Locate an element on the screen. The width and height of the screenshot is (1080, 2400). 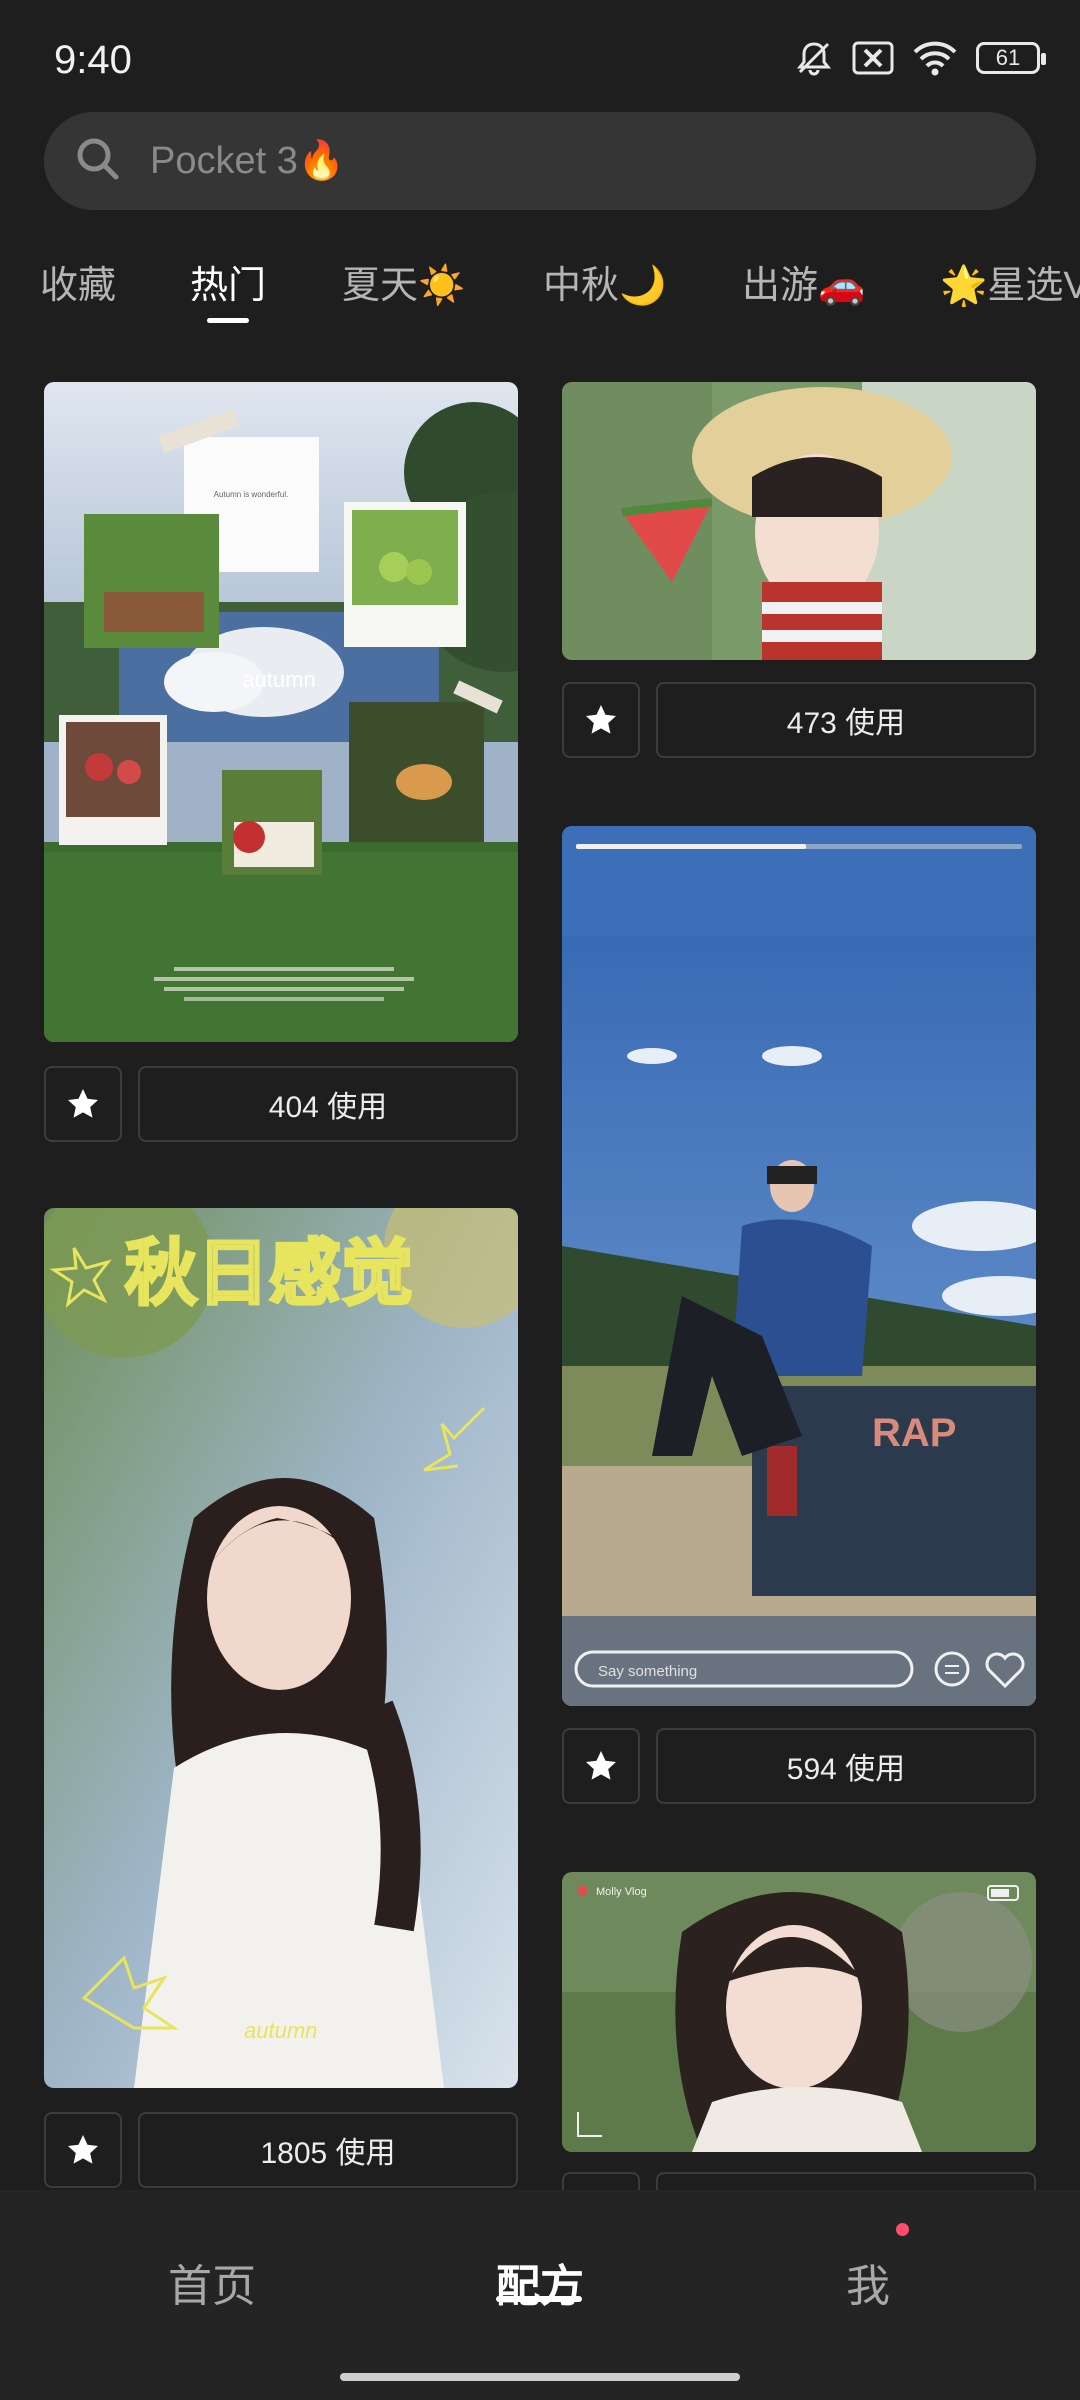
bottom-nav: 首页 配方 我 is located at coordinates (540, 2295).